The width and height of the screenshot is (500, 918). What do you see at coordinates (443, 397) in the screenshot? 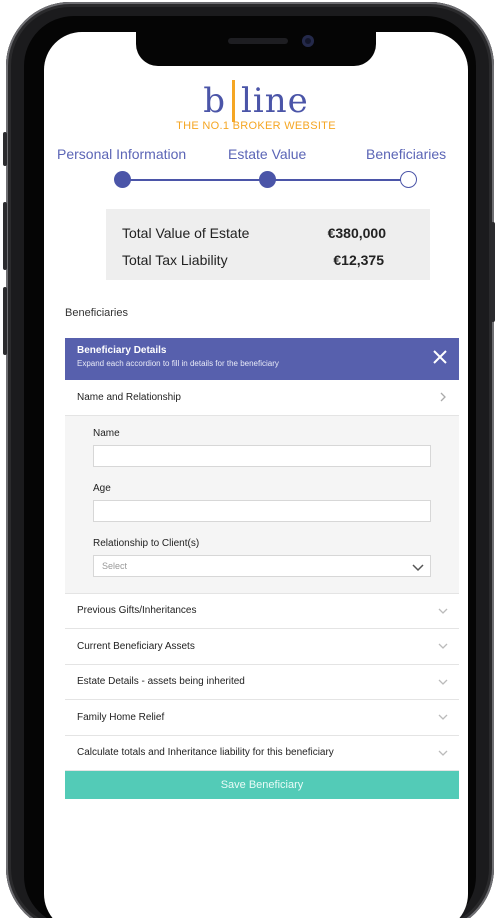
I see `chevron-right-icon` at bounding box center [443, 397].